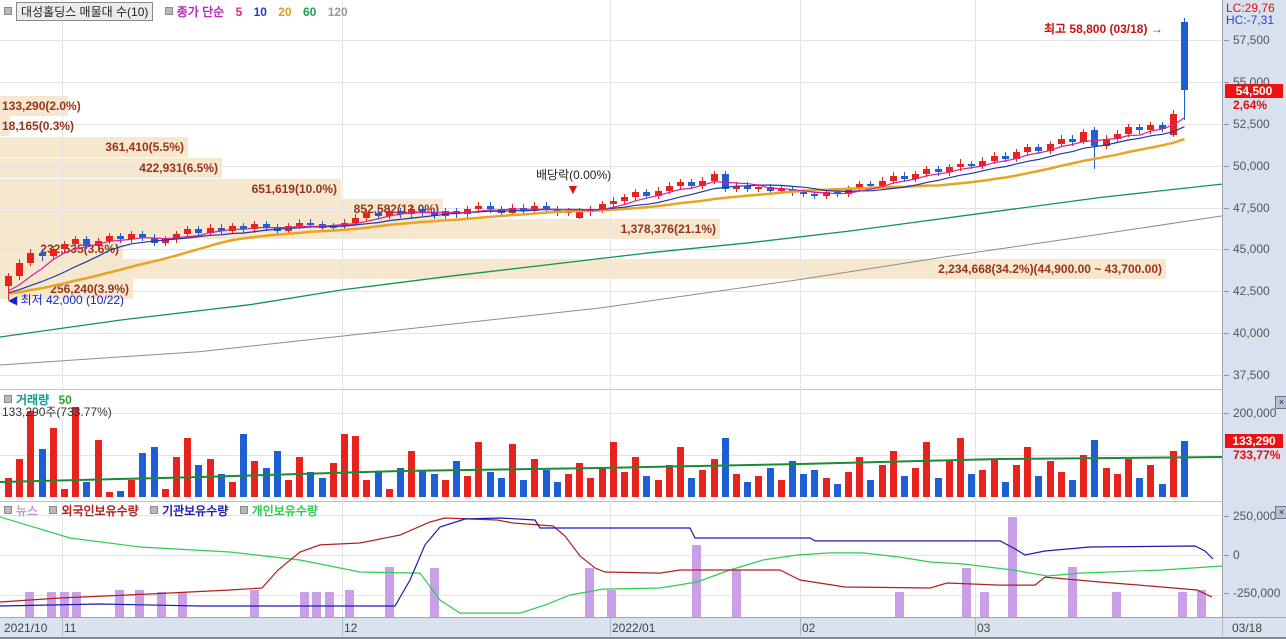 This screenshot has height=639, width=1286. I want to click on individual-holdings-legend: 개인보유수량, so click(285, 511).